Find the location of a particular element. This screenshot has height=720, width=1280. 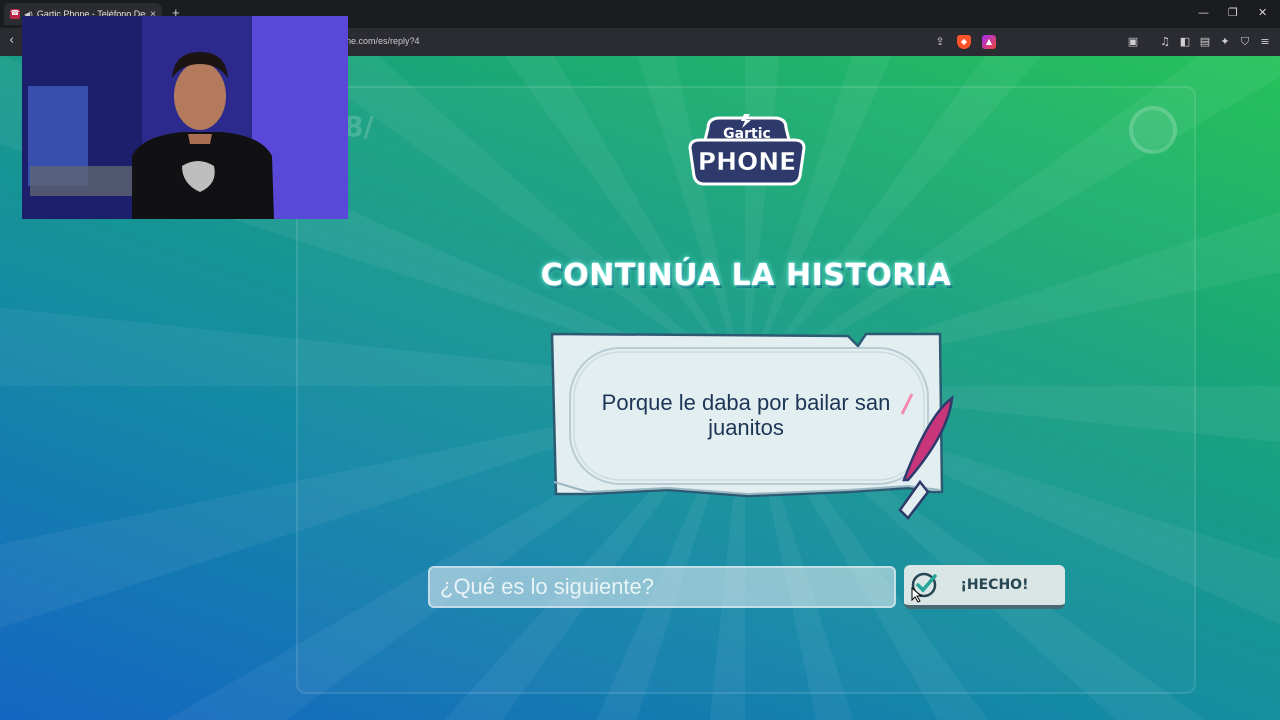

leo-icon: ✦ is located at coordinates (1225, 42).